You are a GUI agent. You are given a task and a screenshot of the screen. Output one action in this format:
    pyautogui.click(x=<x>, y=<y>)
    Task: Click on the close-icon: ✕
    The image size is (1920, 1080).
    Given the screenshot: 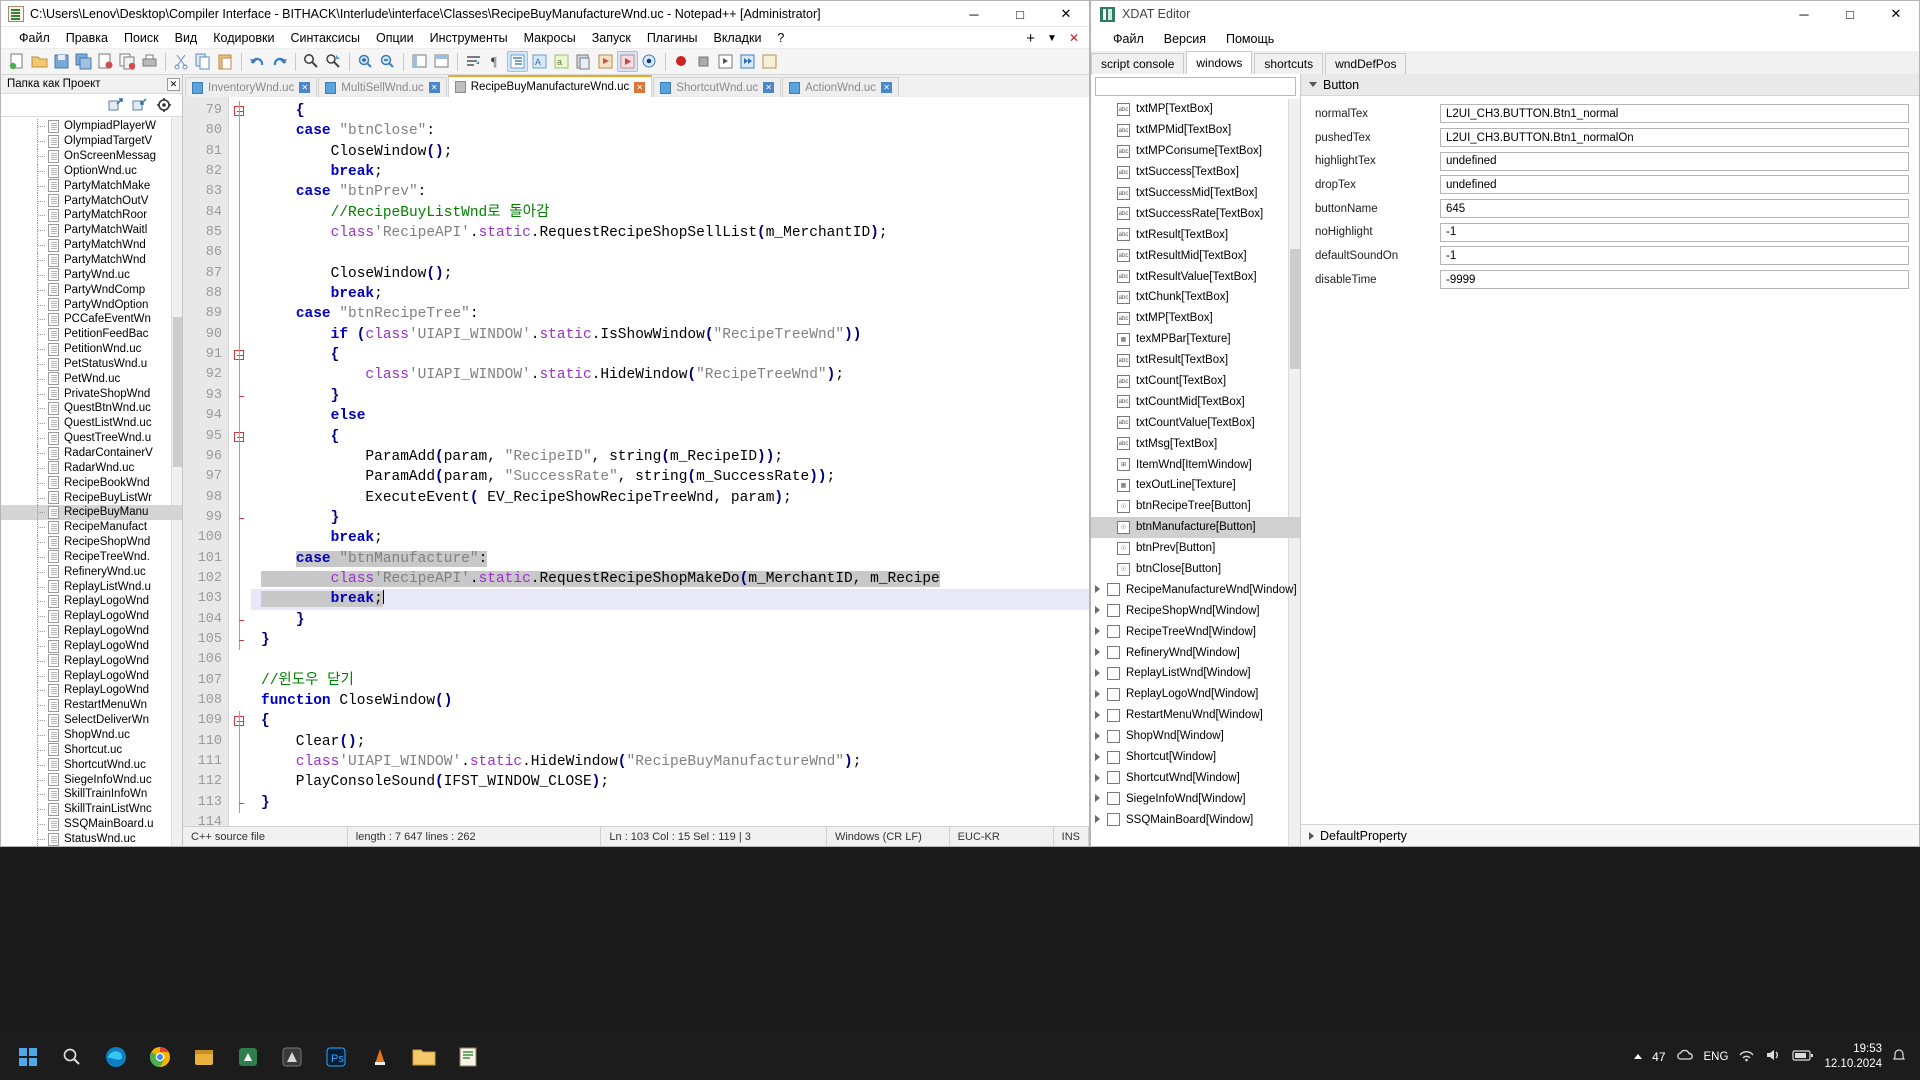 What is the action you would take?
    pyautogui.click(x=1896, y=14)
    